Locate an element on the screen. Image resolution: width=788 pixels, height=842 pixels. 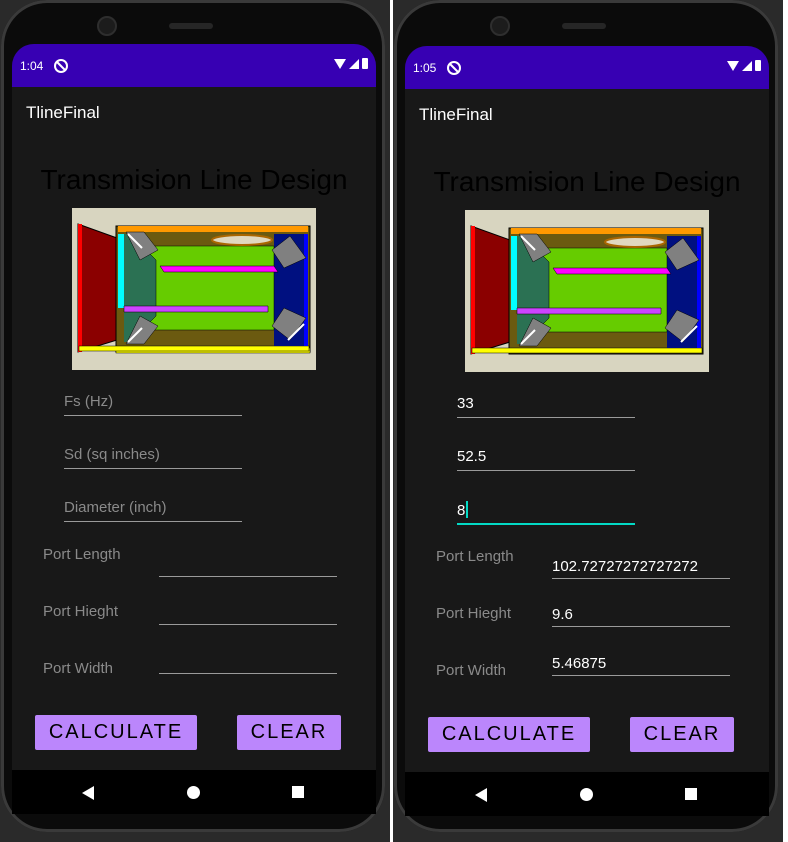
sd-input: 52.5 is located at coordinates (546, 459).